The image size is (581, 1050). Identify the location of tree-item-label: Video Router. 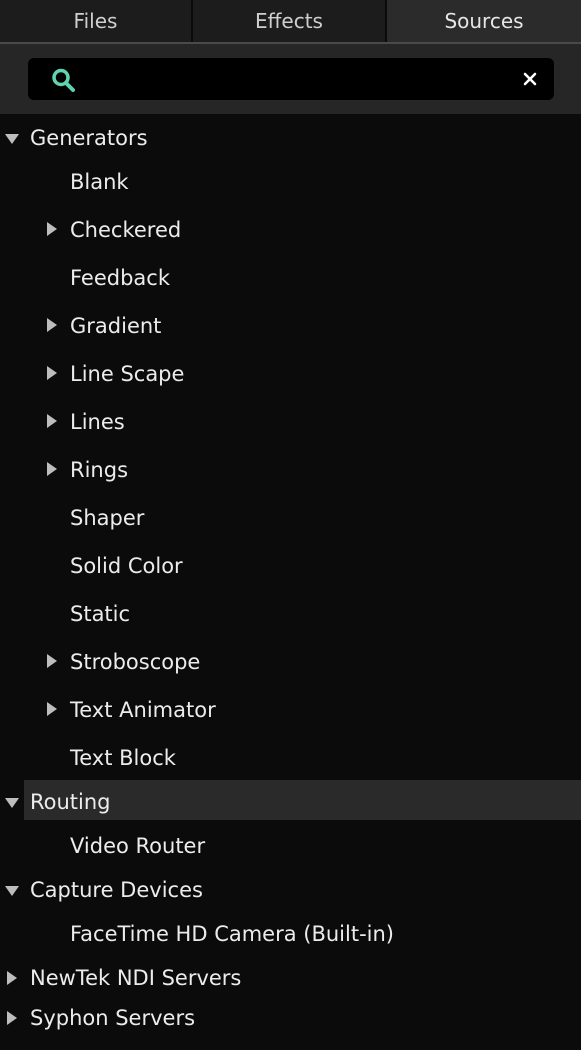
(138, 846).